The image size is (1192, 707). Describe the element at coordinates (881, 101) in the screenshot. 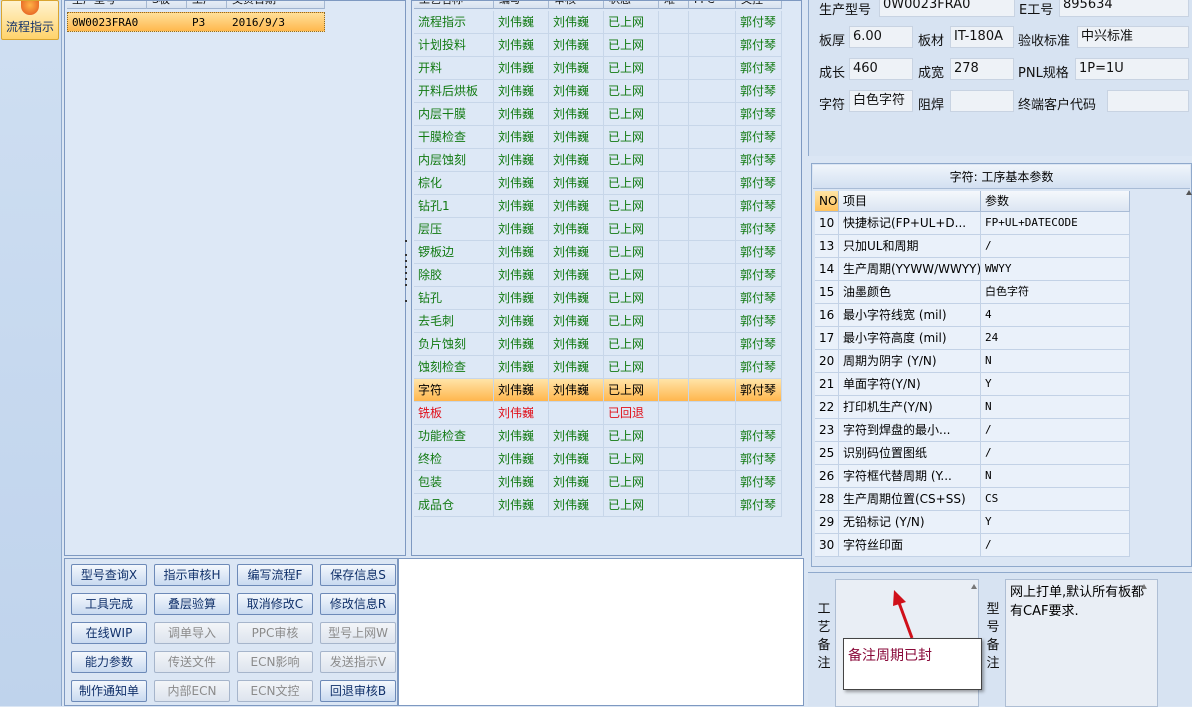

I see `char-field: 白色字符` at that location.